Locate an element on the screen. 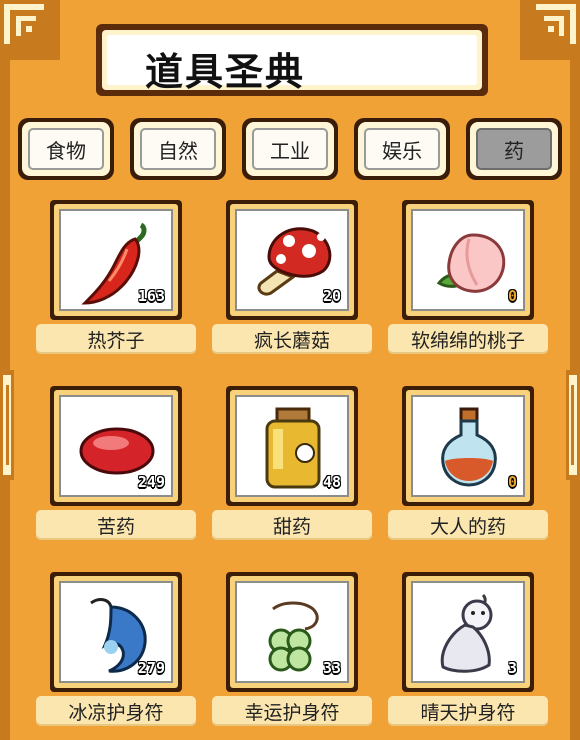  tab-industry: 工业 is located at coordinates (290, 149).